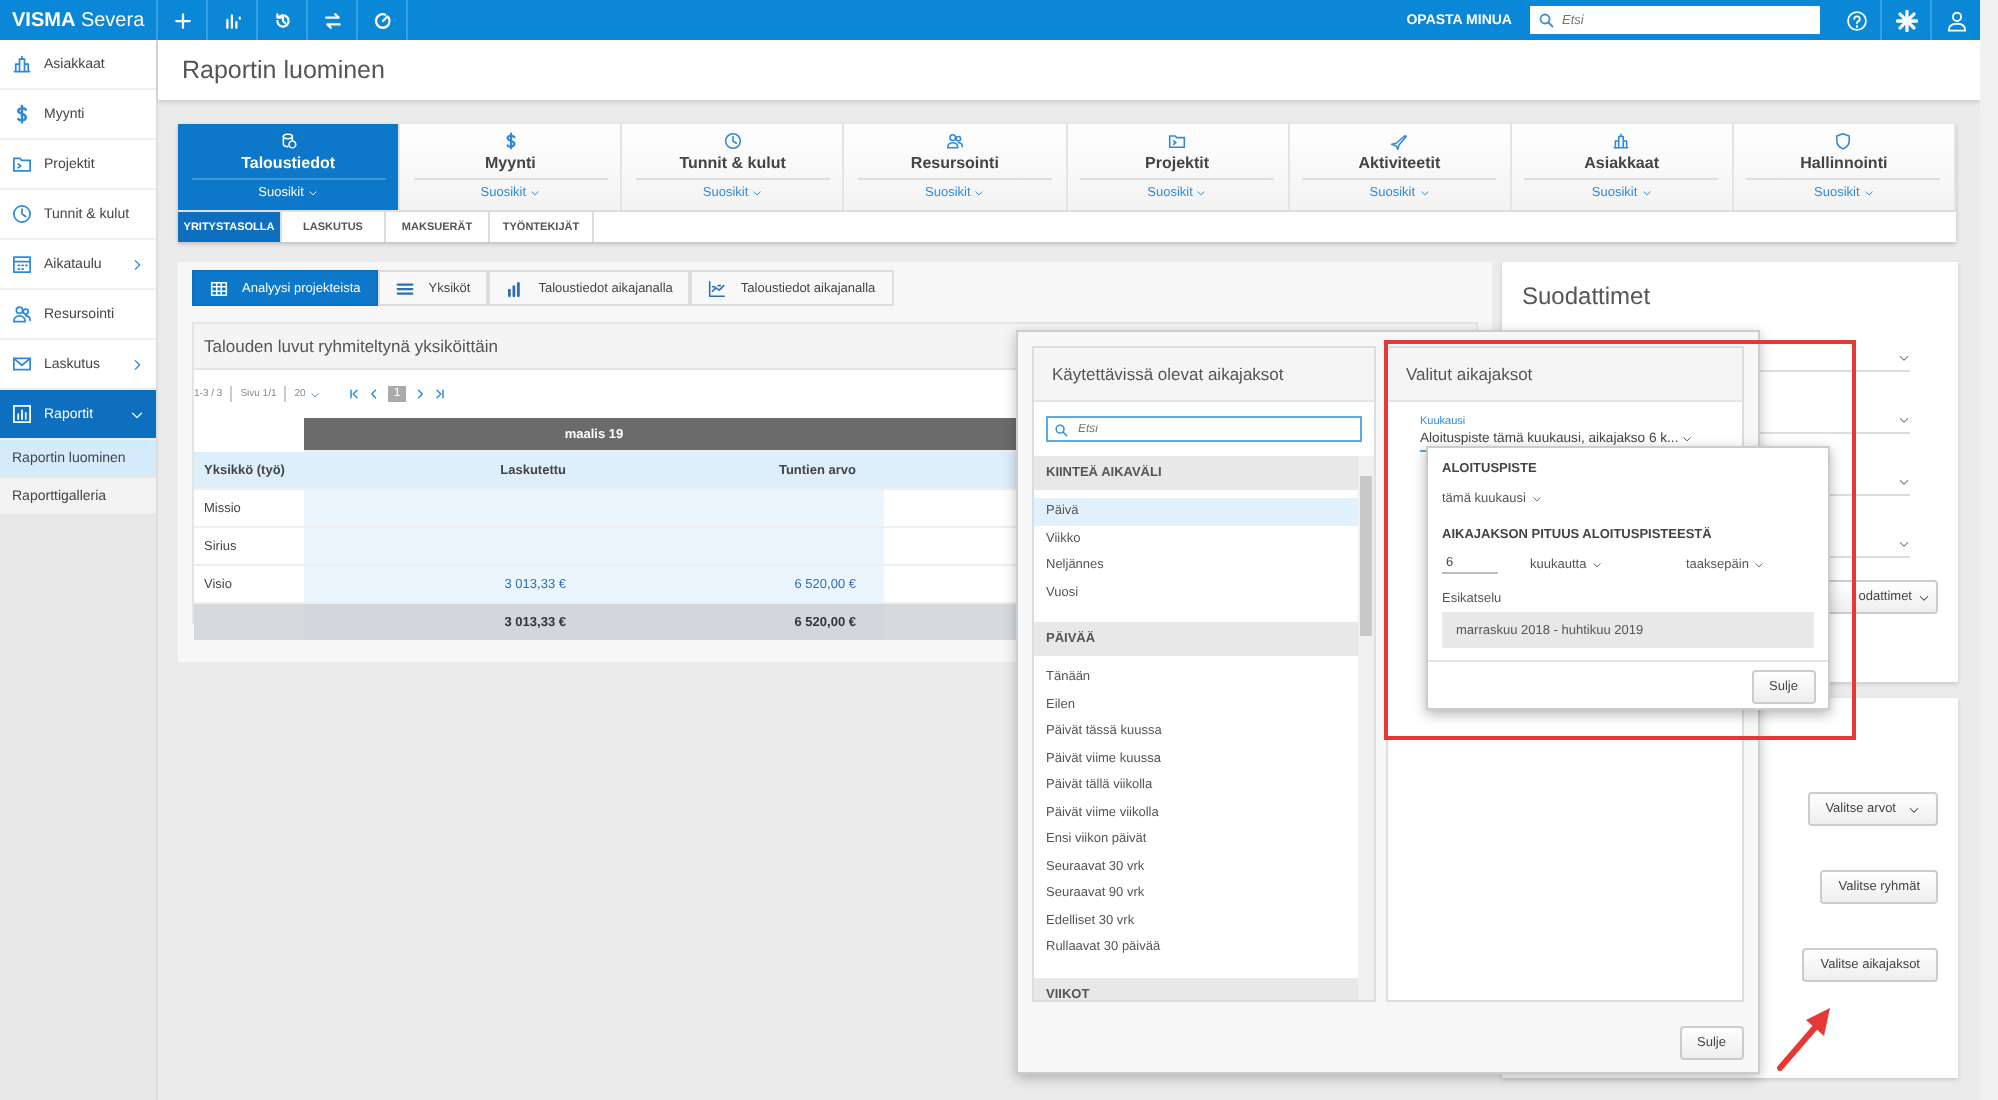  I want to click on help-icon, so click(1856, 20).